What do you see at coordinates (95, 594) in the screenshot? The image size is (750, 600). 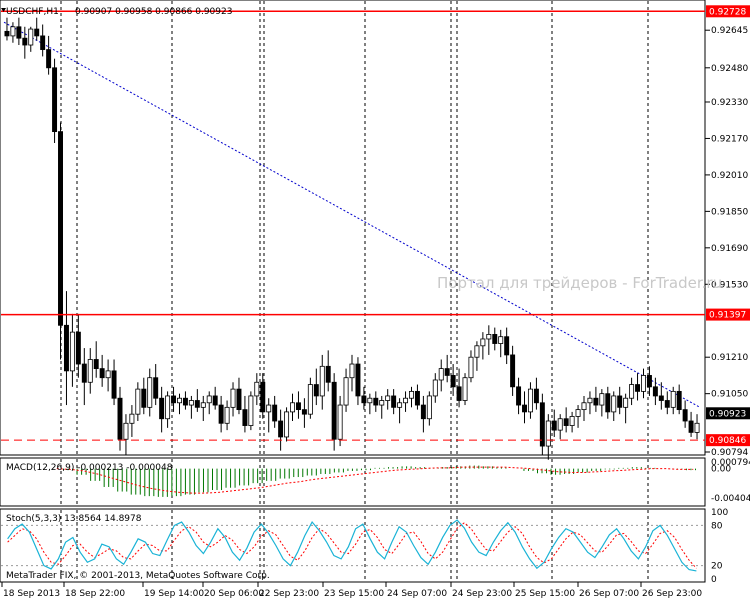 I see `time-tick-label: 18 Sep 22:00` at bounding box center [95, 594].